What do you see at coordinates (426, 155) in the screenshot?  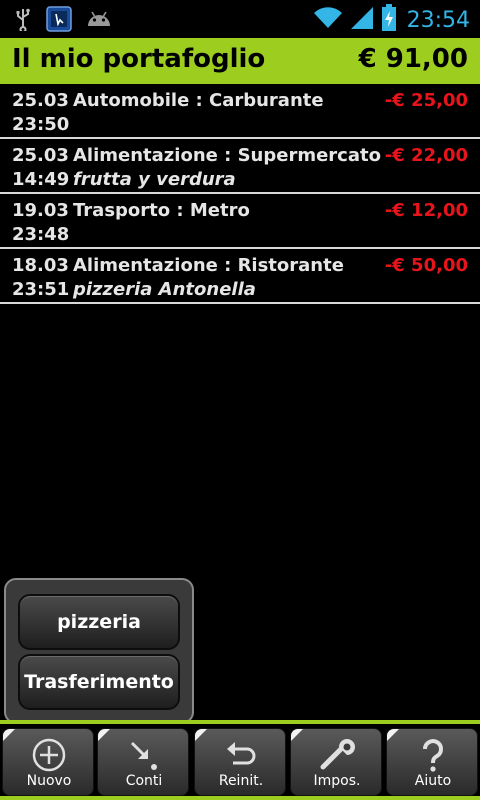 I see `transaction-amount: -€ 22,00` at bounding box center [426, 155].